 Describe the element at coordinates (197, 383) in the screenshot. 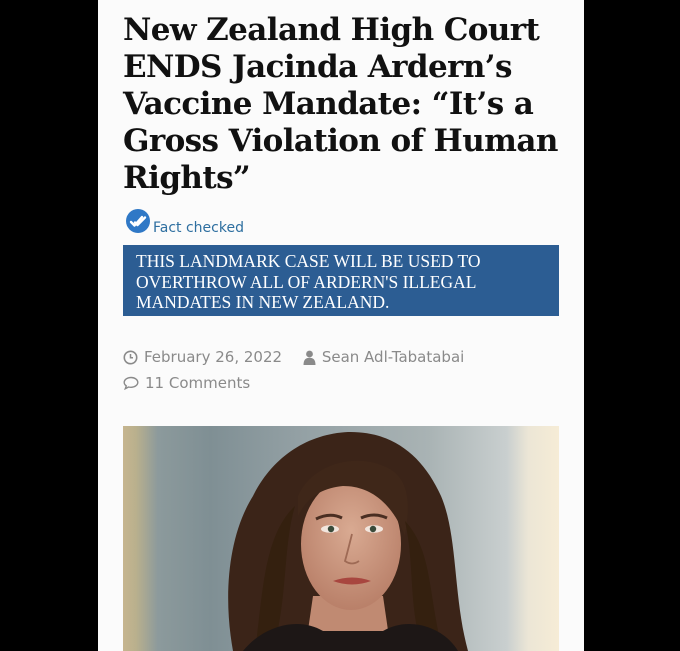

I see `comments-count: 11 Comments` at that location.